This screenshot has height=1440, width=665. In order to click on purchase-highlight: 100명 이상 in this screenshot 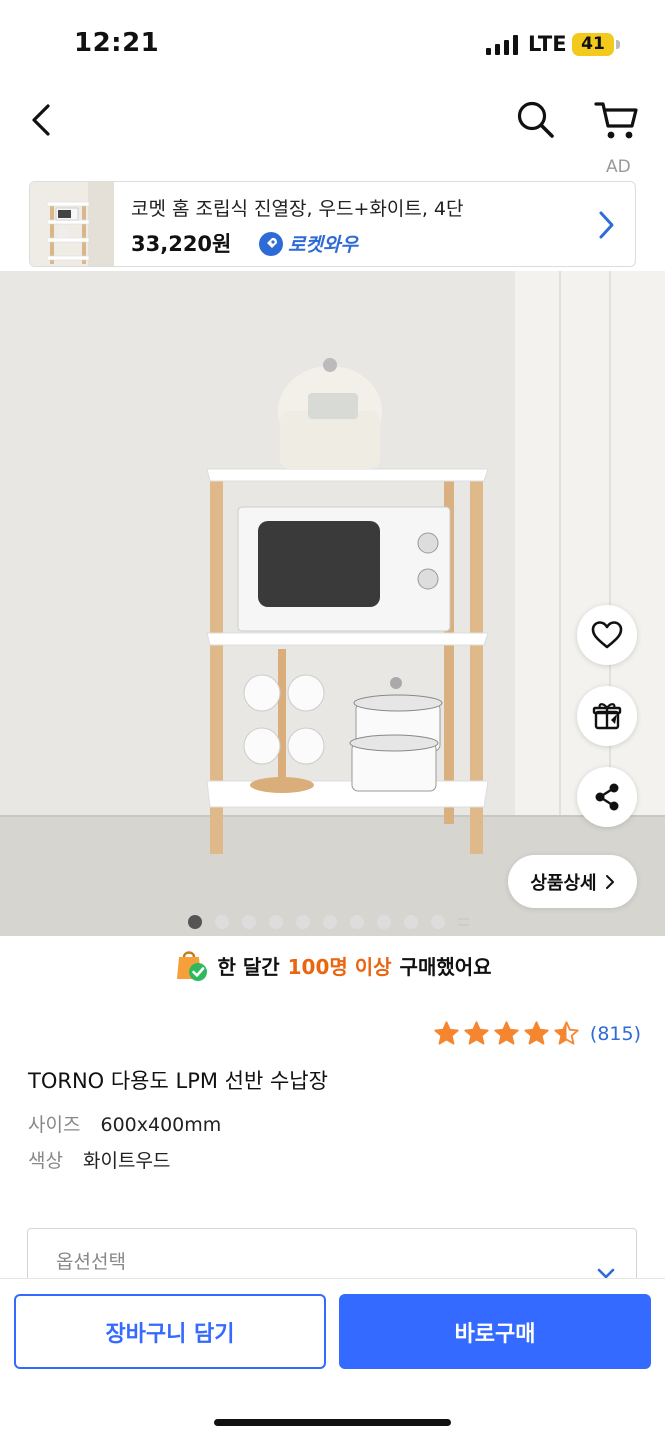, I will do `click(339, 966)`.